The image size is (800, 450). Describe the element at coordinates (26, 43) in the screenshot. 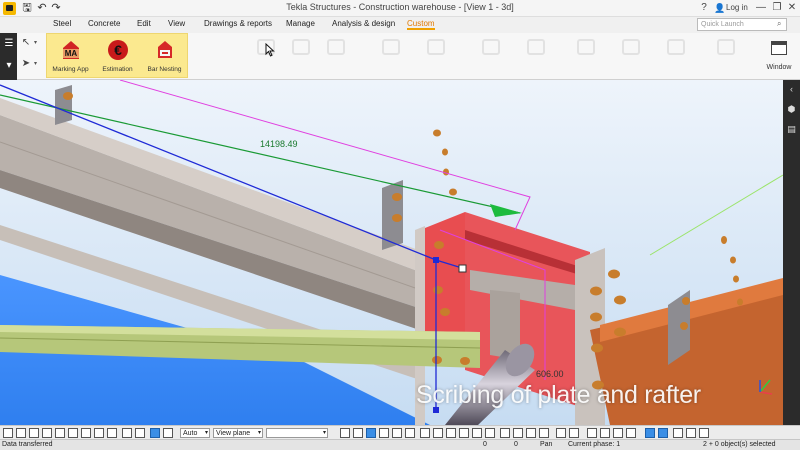

I see `pick-arrow-icon: ↖` at that location.